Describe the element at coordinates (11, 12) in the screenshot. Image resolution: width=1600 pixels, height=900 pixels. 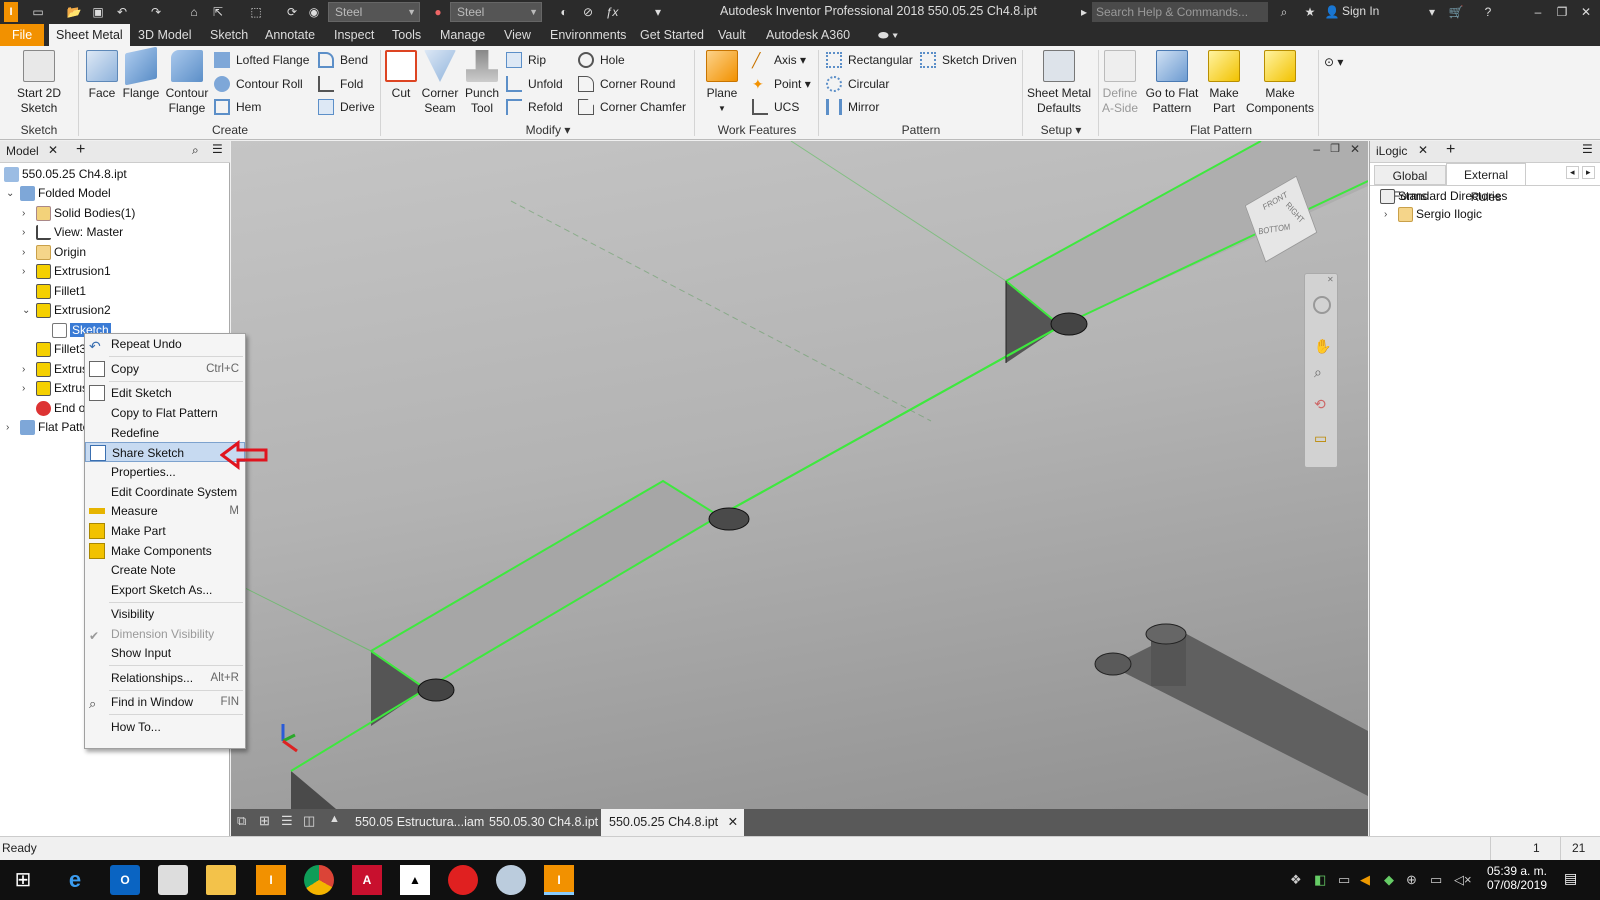
I see `app-logo-icon: I` at that location.